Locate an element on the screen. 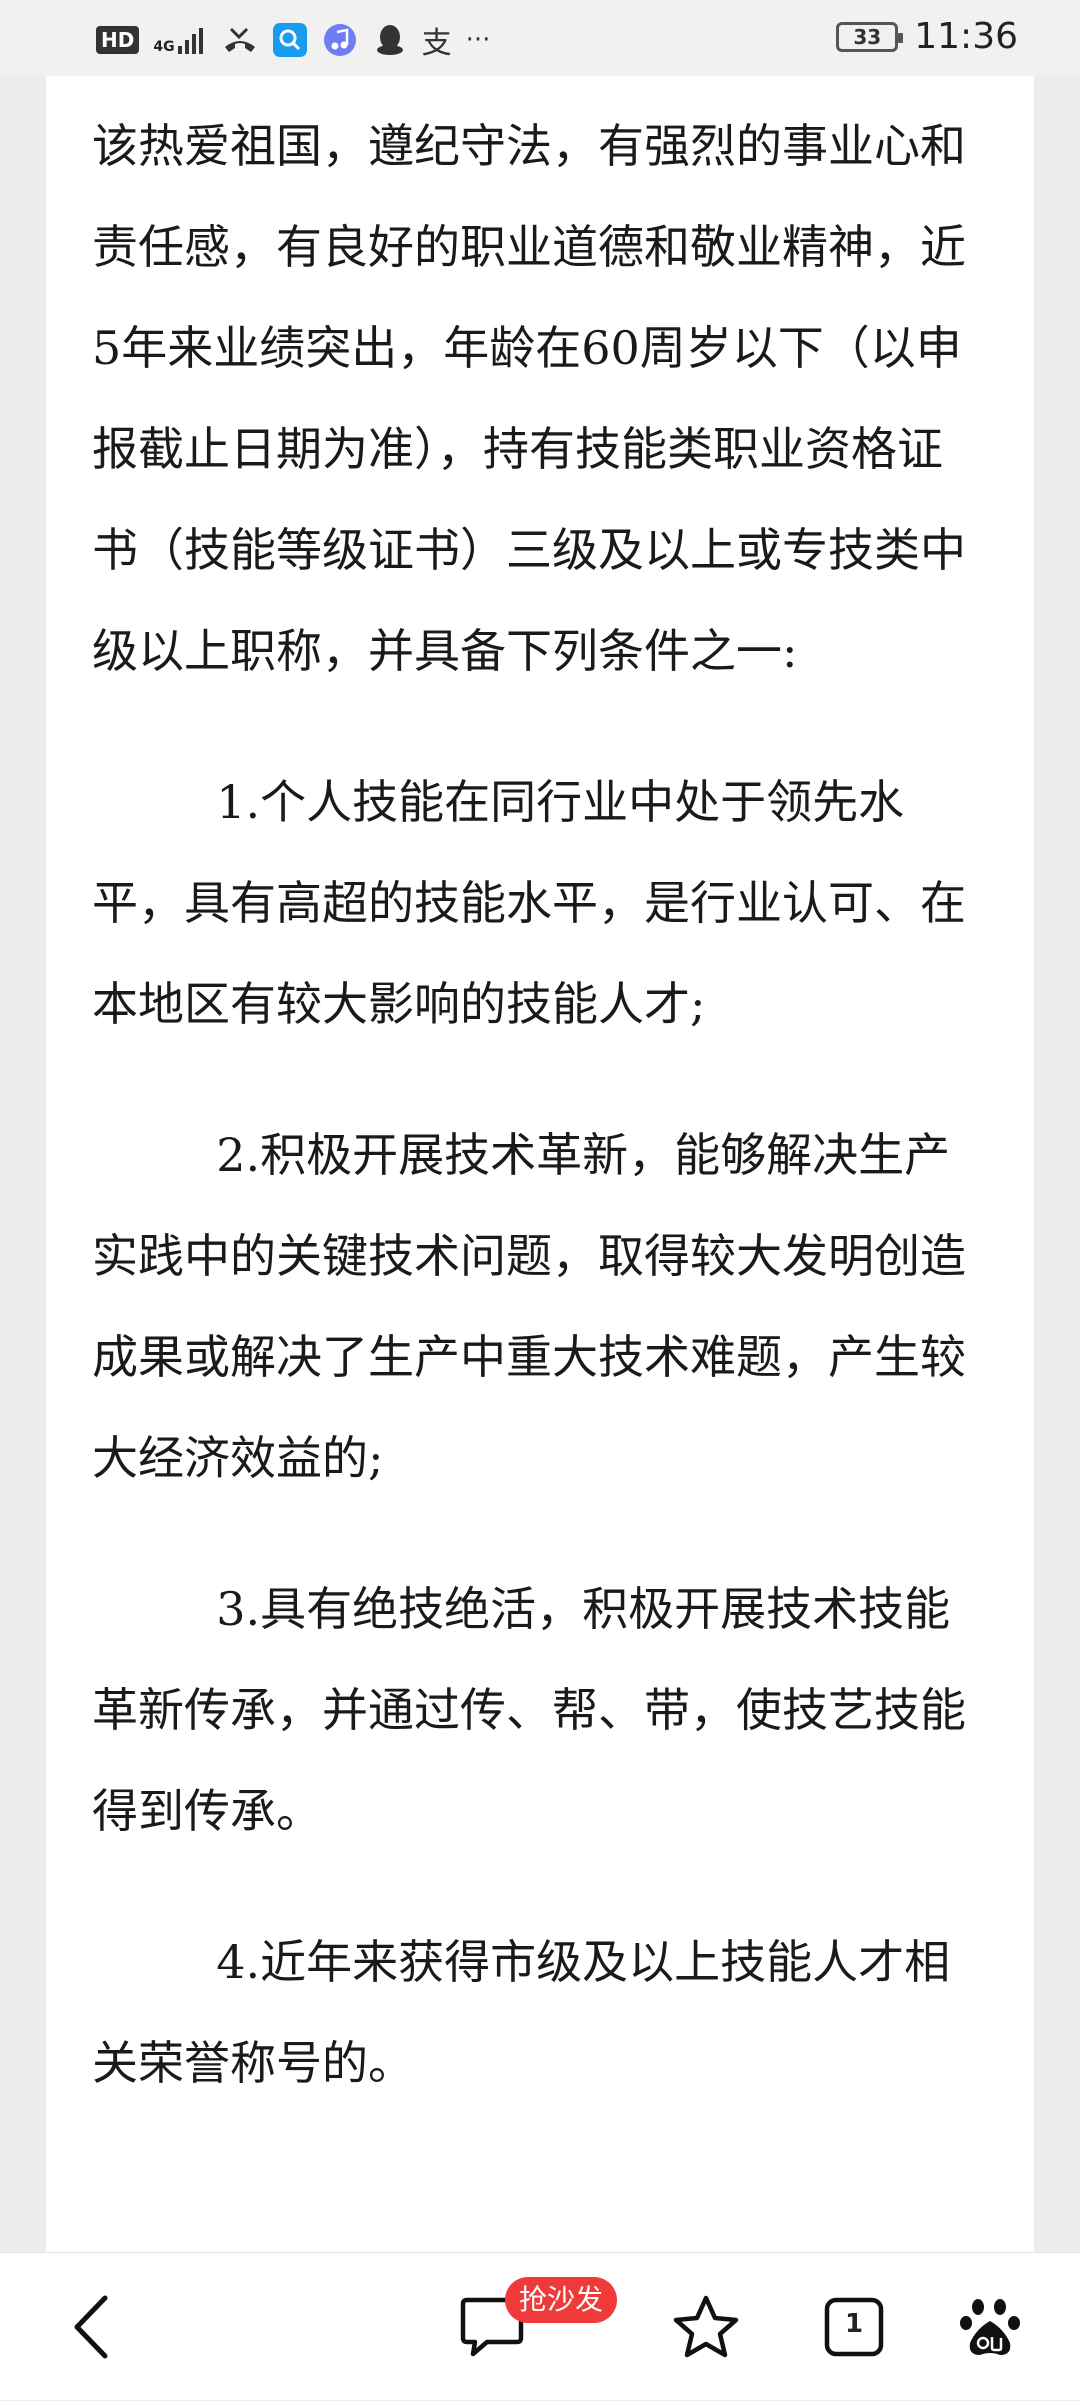  tabs-button: 1 is located at coordinates (854, 2327).